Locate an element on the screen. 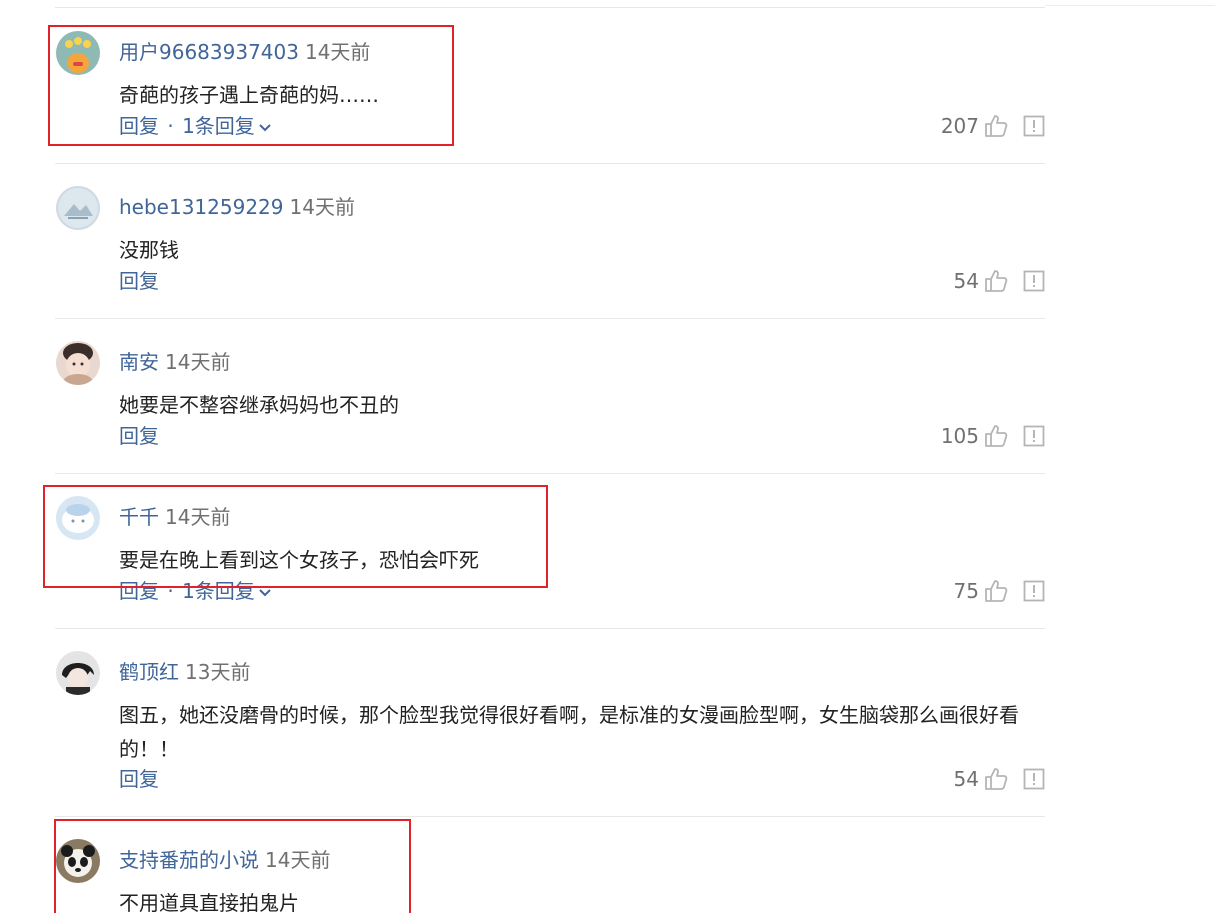 This screenshot has height=920, width=1215. username: 南安 is located at coordinates (139, 362).